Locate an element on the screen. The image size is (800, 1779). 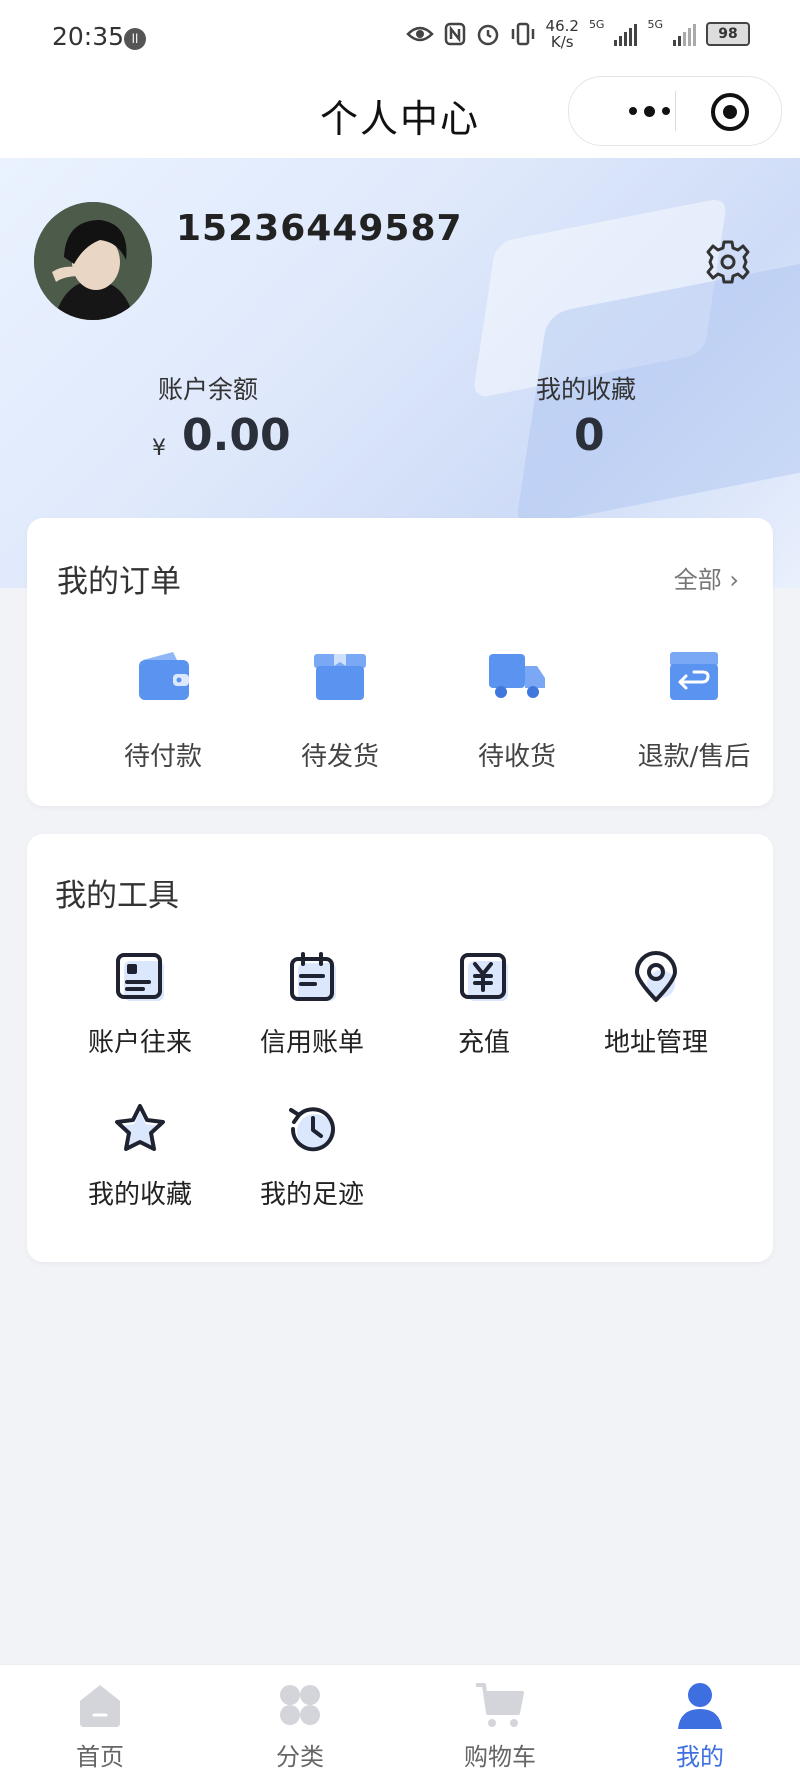
location-pin-icon is located at coordinates (656, 976).